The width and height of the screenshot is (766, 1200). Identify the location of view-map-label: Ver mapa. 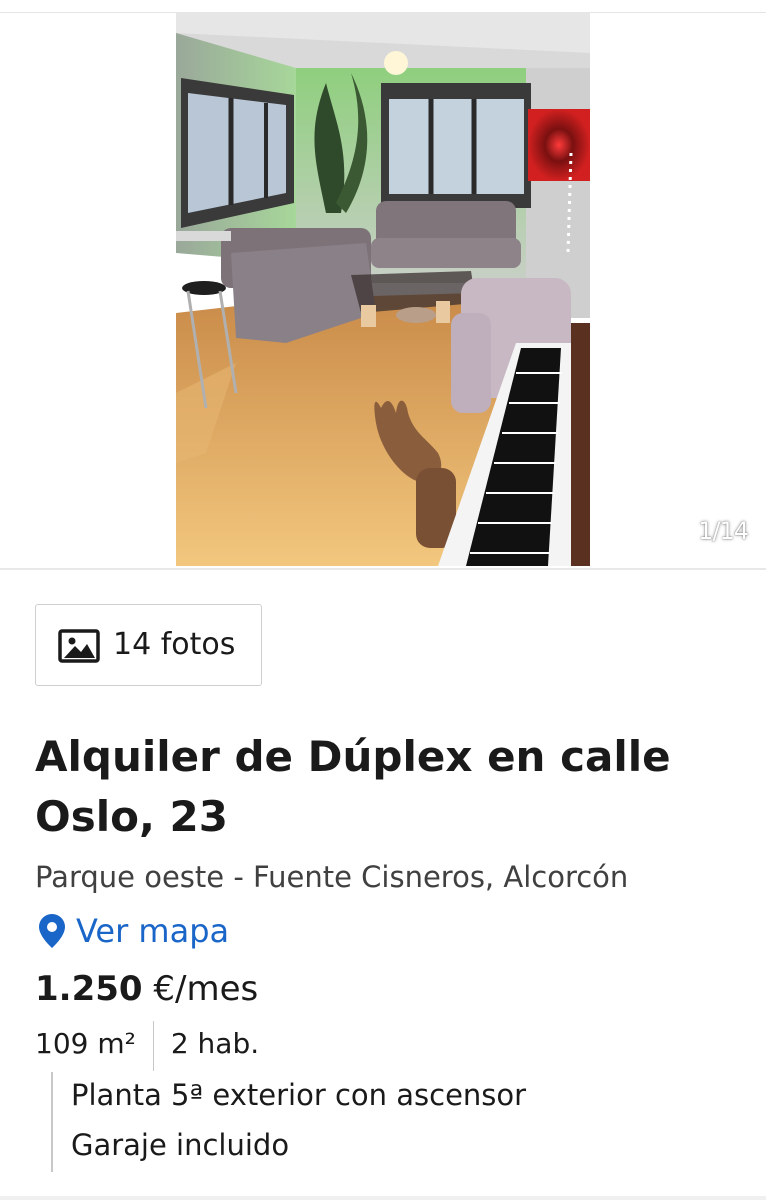
(153, 931).